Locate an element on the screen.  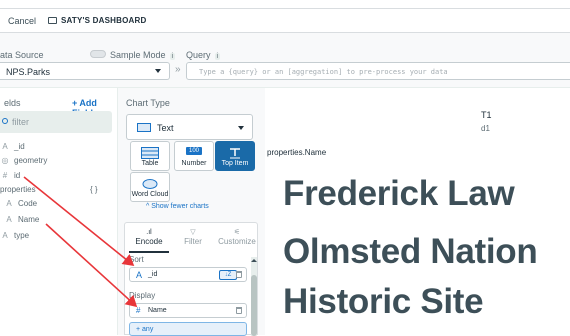
filter-placeholder: filter is located at coordinates (21, 122).